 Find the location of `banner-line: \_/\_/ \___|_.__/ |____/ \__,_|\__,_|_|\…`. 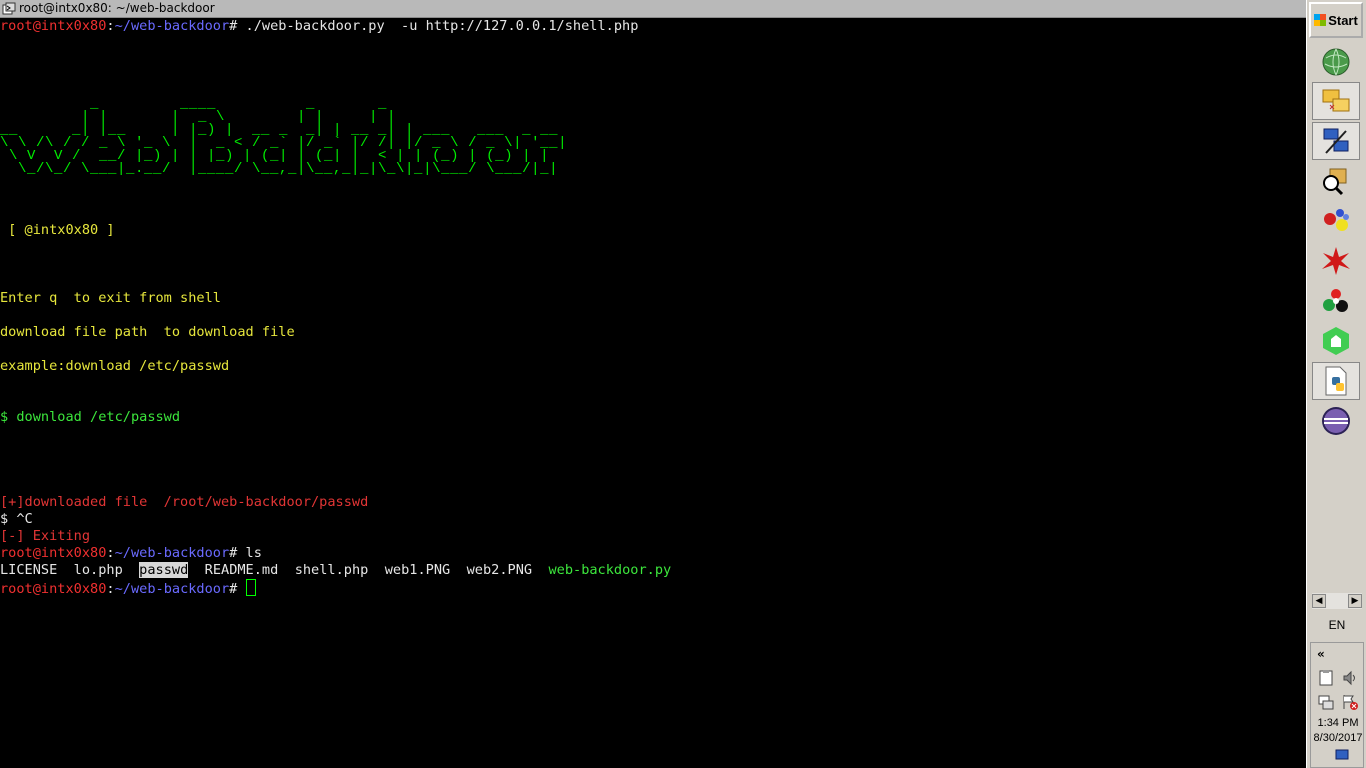

banner-line: \_/\_/ \___|_.__/ |____/ \__,_|\__,_|_|\… is located at coordinates (279, 169).